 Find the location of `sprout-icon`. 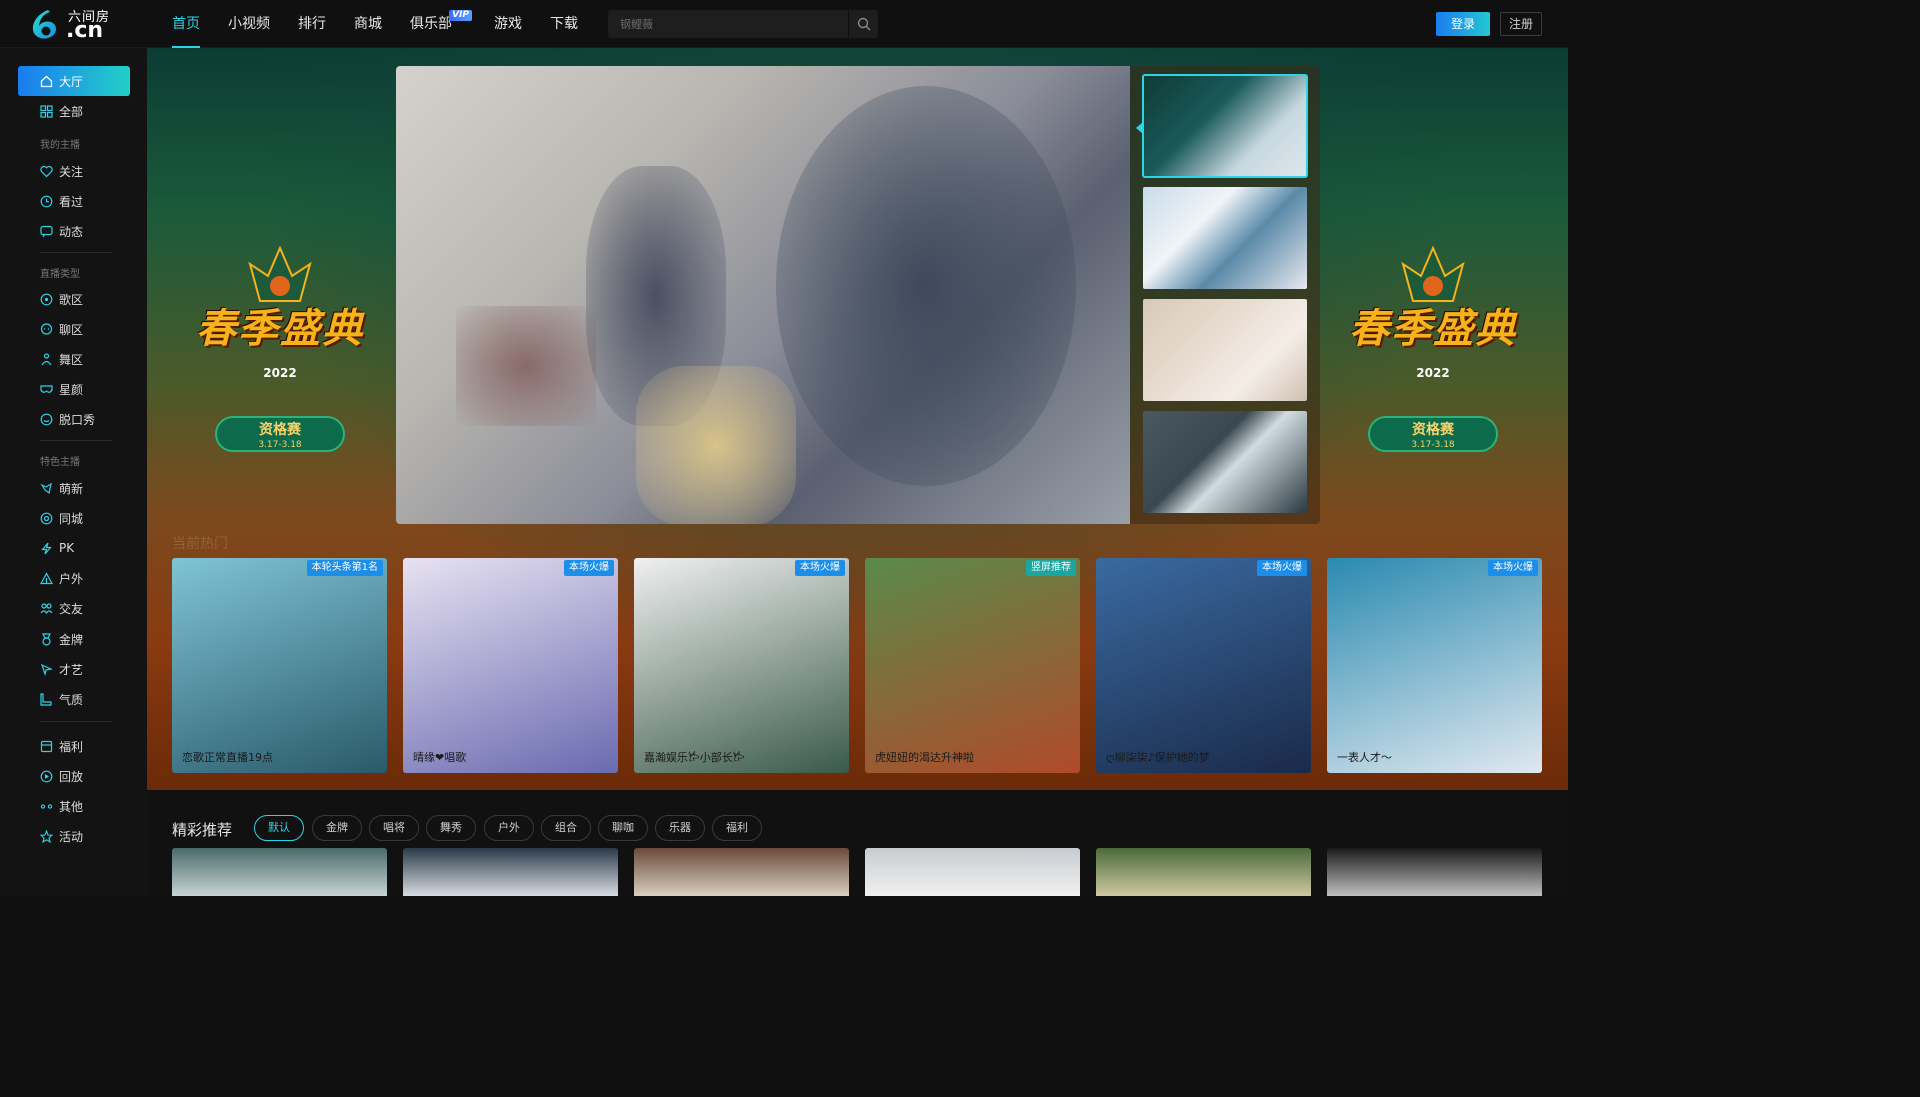

sprout-icon is located at coordinates (46, 488).